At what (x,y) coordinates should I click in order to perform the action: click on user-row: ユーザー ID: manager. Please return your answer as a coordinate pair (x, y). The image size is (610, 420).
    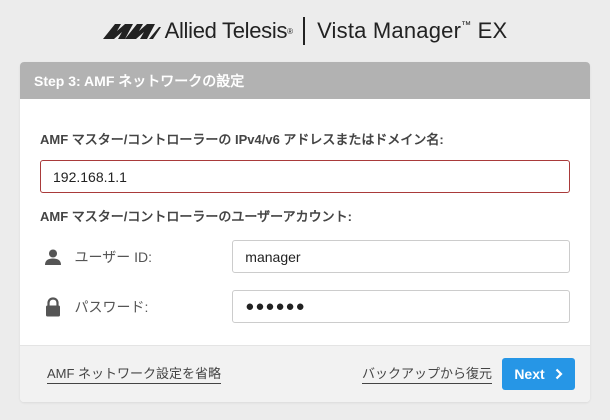
    Looking at the image, I should click on (305, 256).